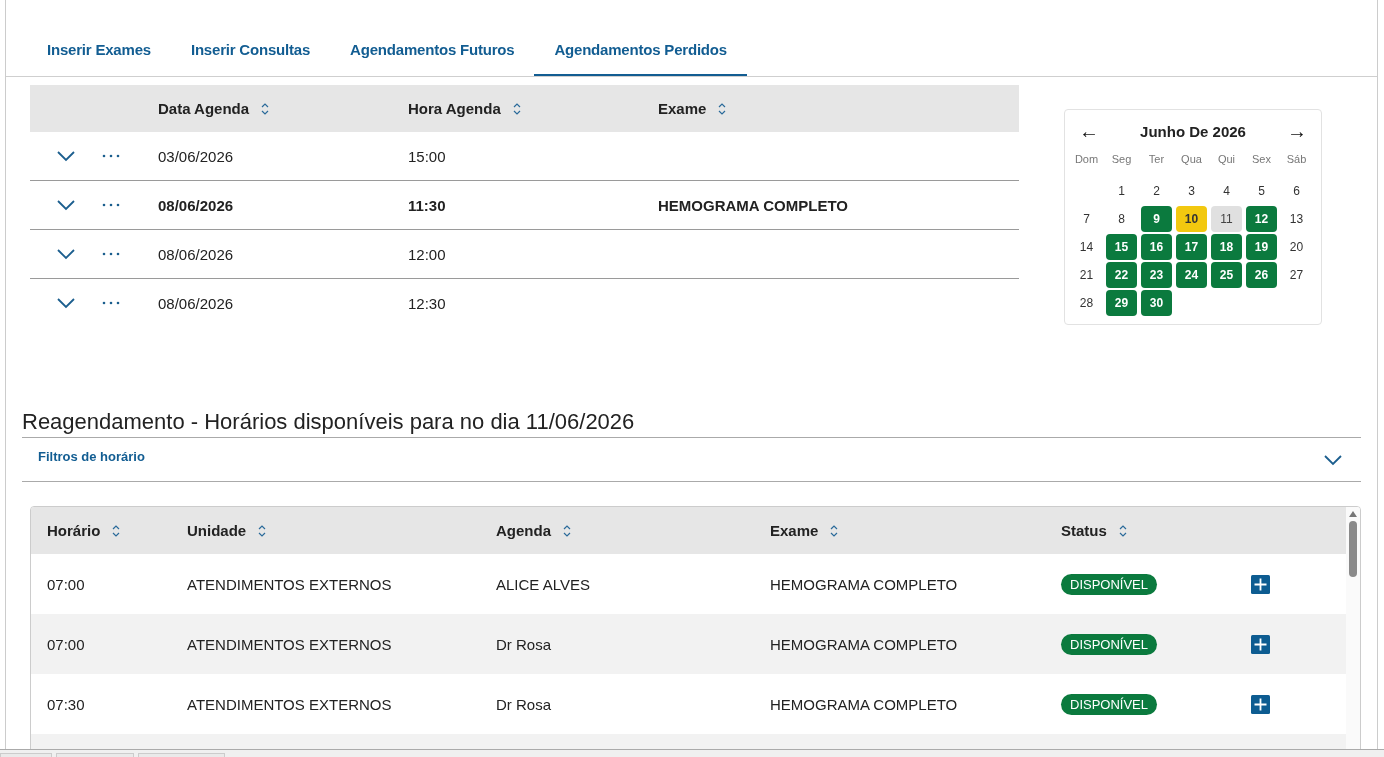  I want to click on weekday-label: Dom, so click(1086, 159).